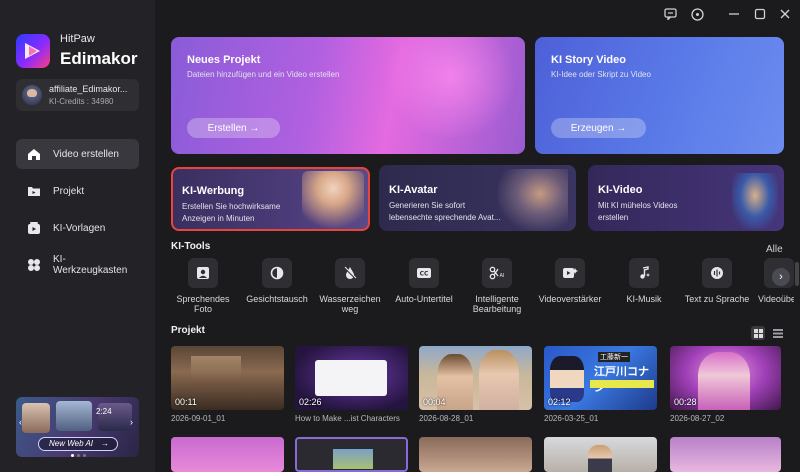 This screenshot has height=472, width=800. What do you see at coordinates (32, 95) in the screenshot?
I see `avatar` at bounding box center [32, 95].